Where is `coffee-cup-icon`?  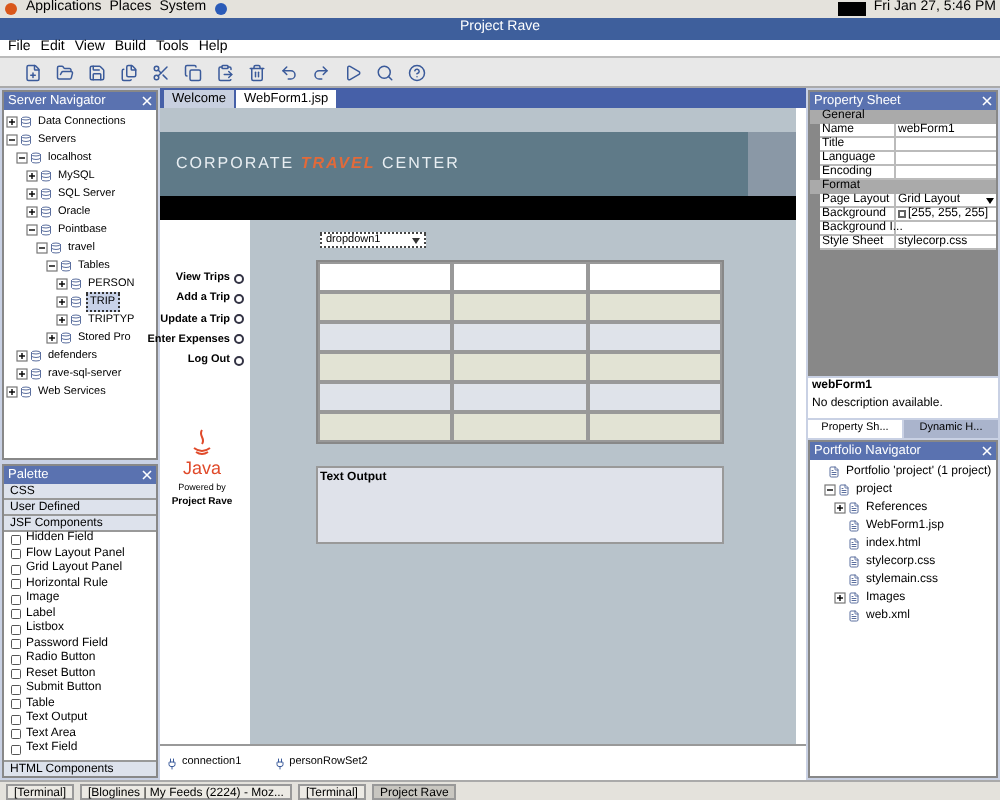
coffee-cup-icon is located at coordinates (201, 444).